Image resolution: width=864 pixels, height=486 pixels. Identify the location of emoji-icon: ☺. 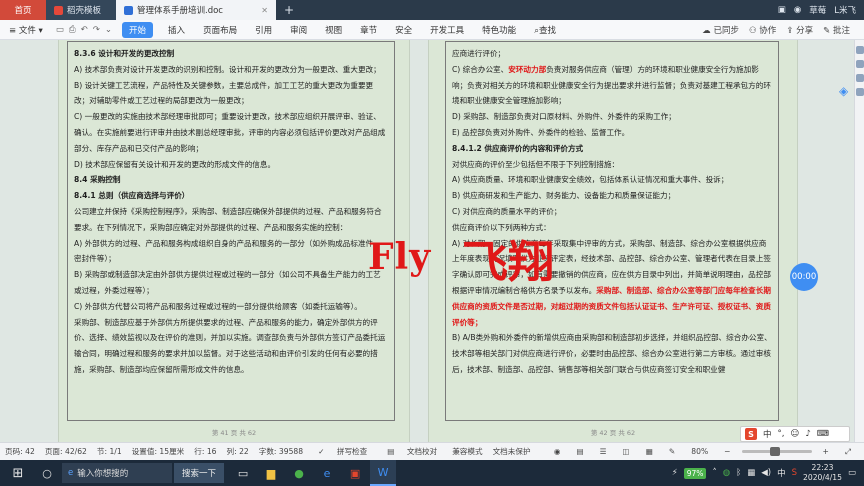
(794, 434).